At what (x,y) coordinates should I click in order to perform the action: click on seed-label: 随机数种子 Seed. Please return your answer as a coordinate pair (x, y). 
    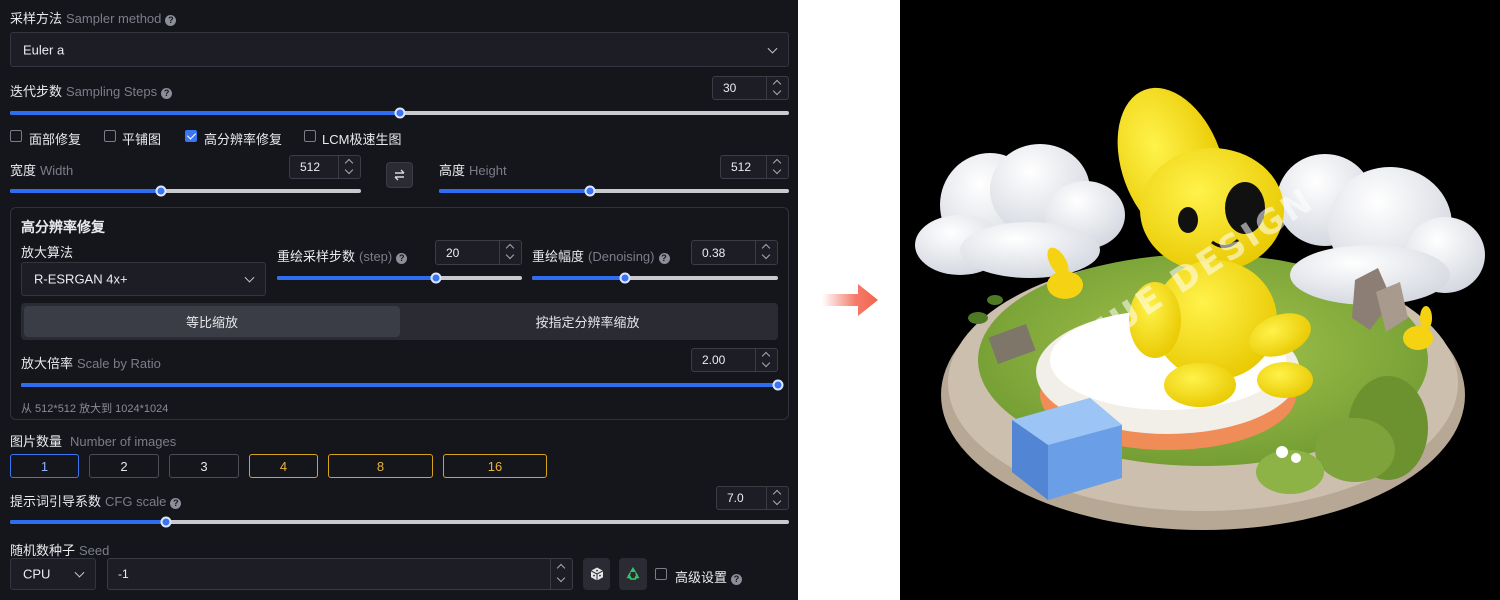
    Looking at the image, I should click on (60, 550).